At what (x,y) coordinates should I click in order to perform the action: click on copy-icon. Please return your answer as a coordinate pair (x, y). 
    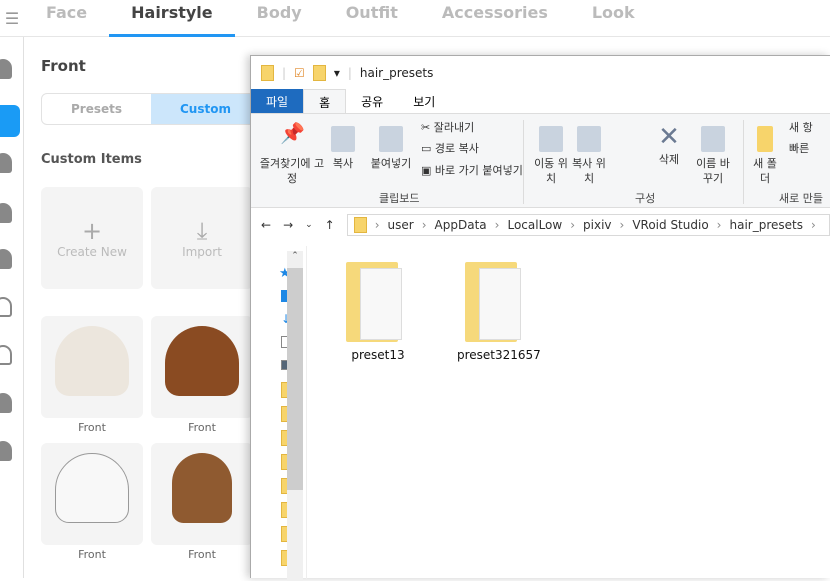
    Looking at the image, I should click on (343, 139).